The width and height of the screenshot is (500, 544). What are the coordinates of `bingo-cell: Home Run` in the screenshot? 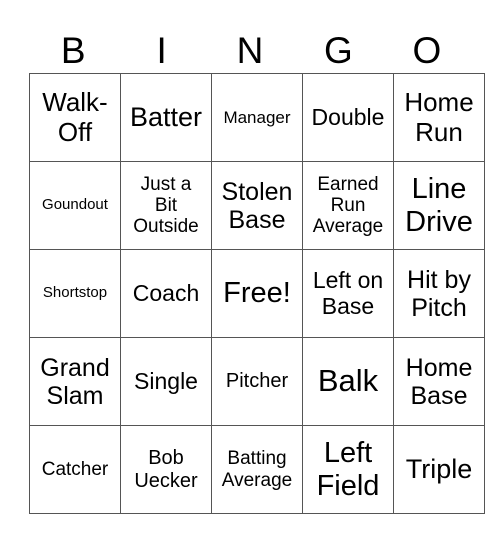 It's located at (439, 117).